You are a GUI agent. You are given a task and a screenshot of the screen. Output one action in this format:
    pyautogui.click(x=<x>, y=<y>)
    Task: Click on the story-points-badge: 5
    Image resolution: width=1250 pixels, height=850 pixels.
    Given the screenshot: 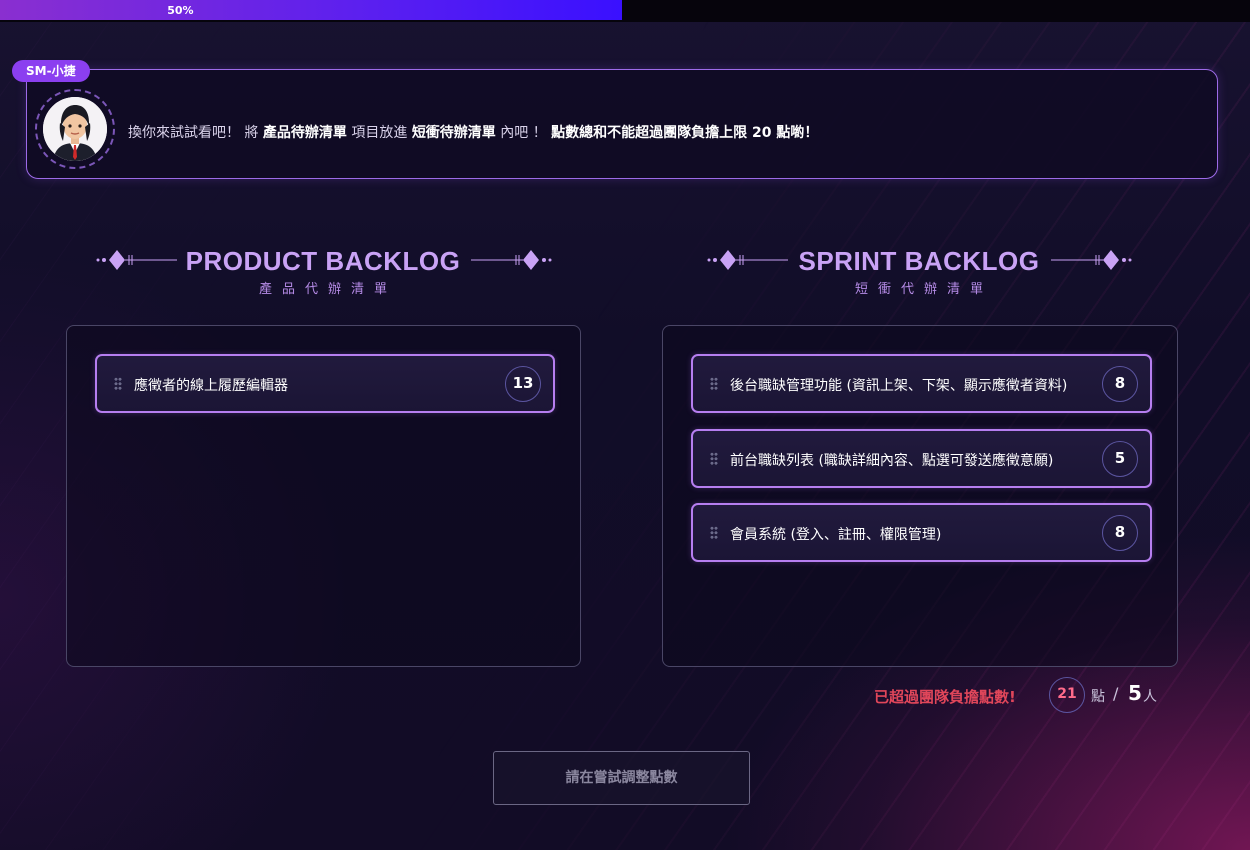 What is the action you would take?
    pyautogui.click(x=1120, y=459)
    